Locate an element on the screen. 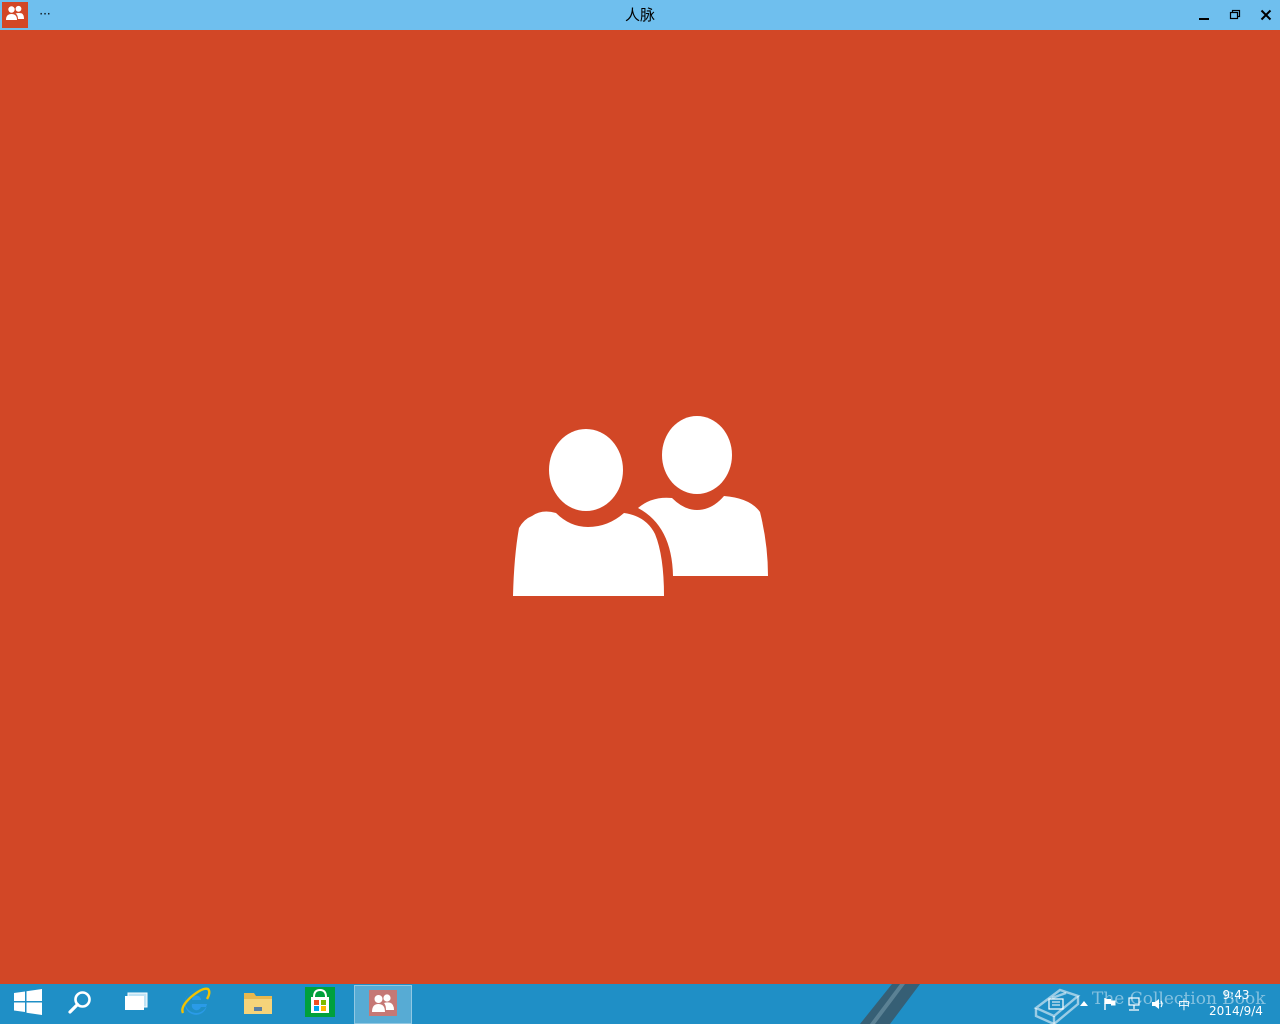  app-icon is located at coordinates (15, 15).